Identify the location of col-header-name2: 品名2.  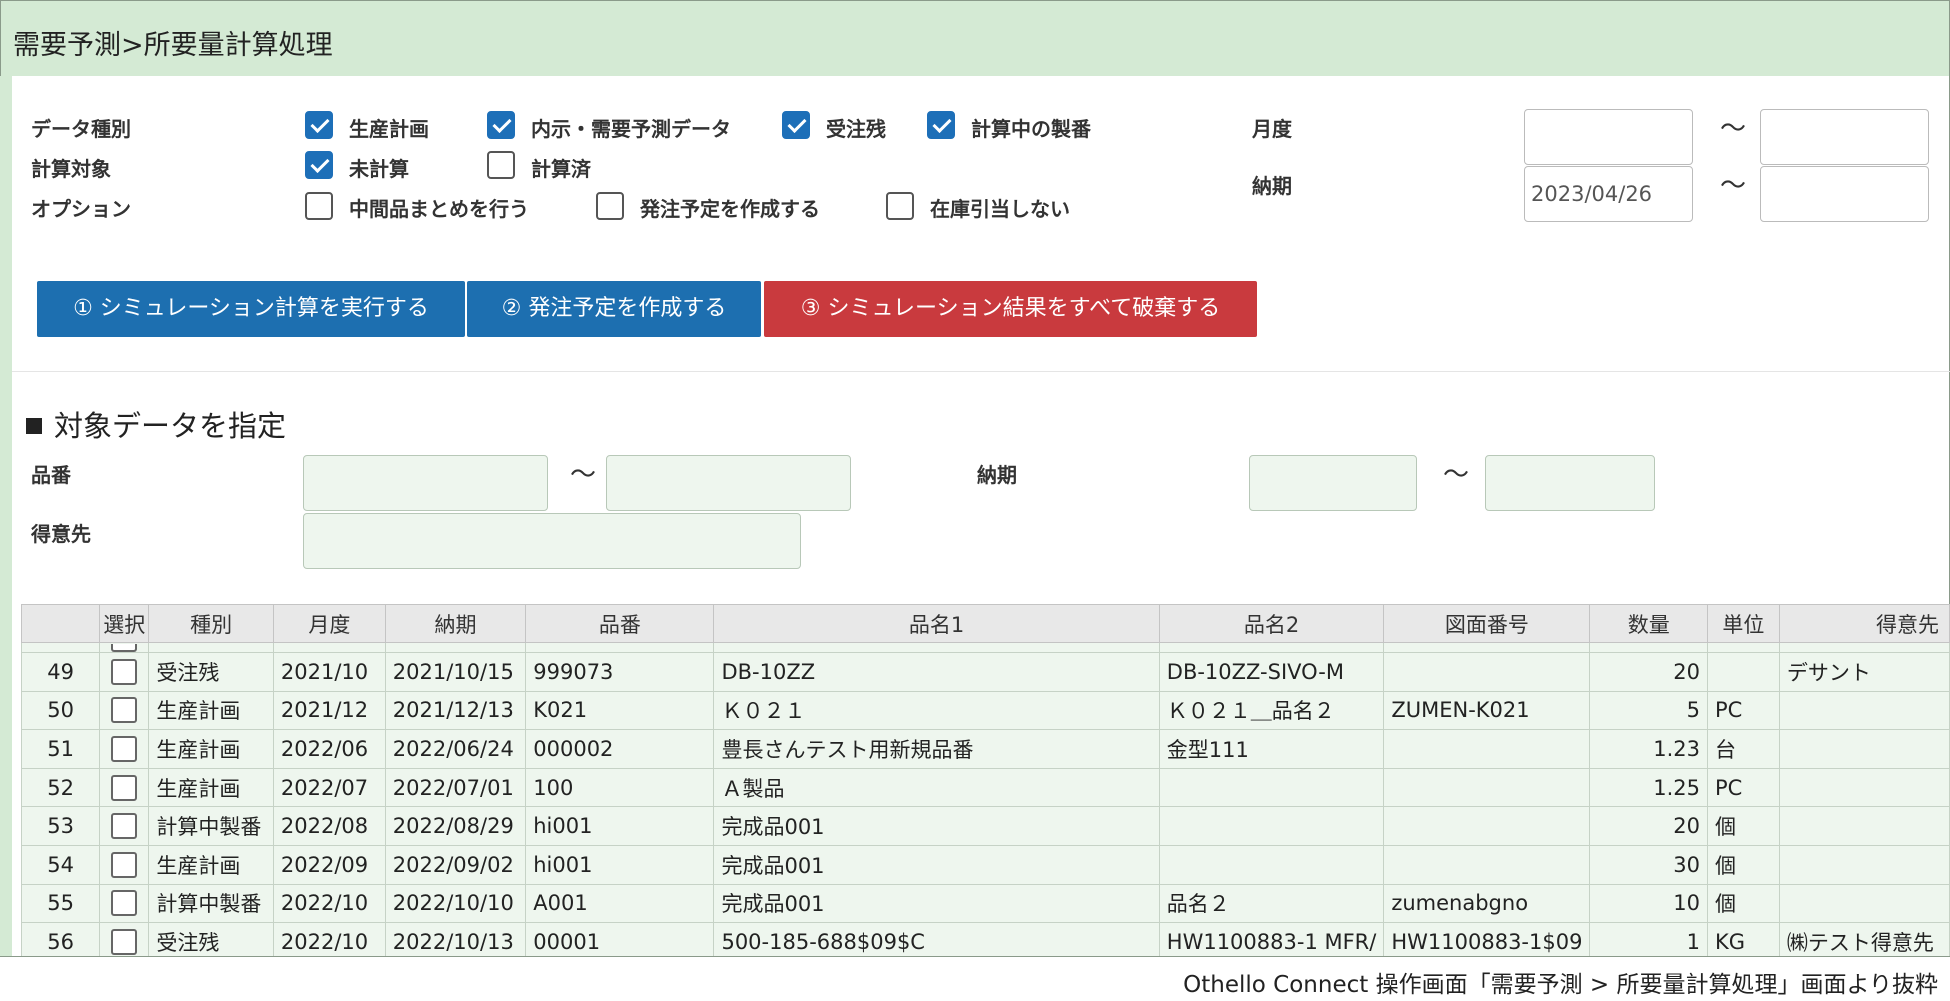
(1271, 623).